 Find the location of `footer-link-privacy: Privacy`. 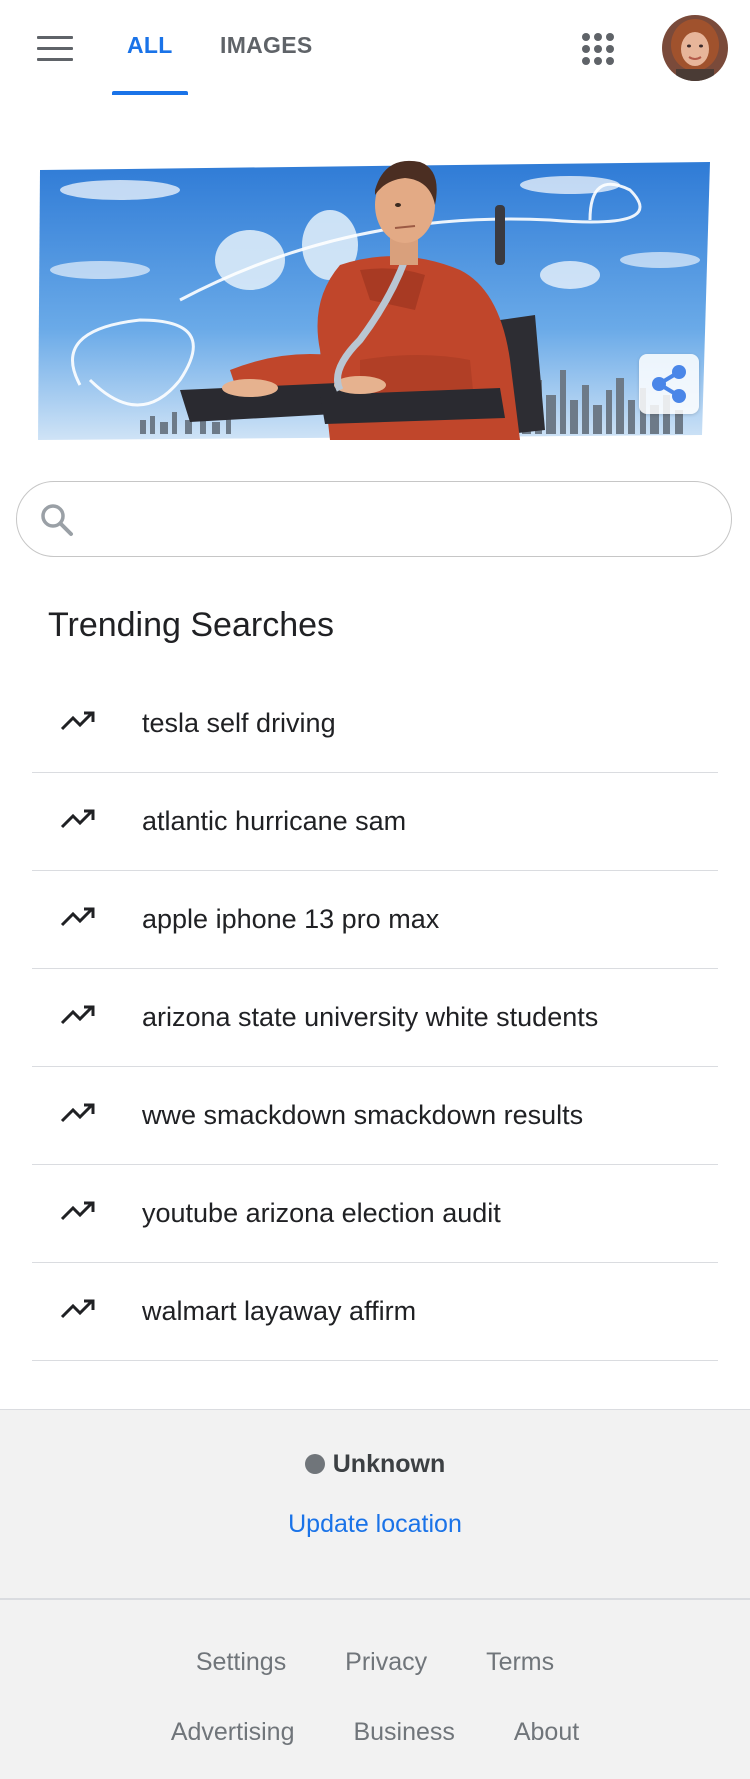

footer-link-privacy: Privacy is located at coordinates (386, 1662).